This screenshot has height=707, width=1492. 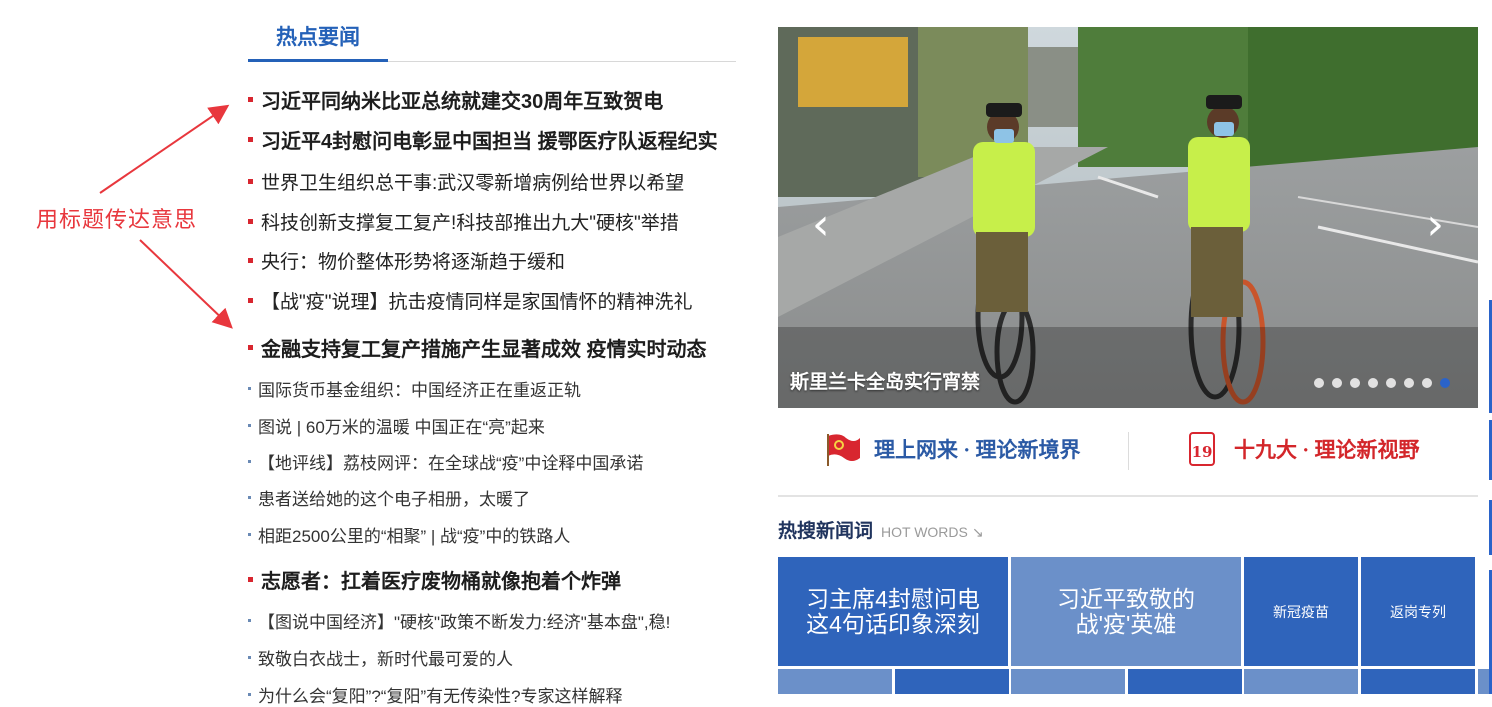 I want to click on headline-item: 科技创新支撑复工复产!科技部推出九大"硬核"举措, so click(x=463, y=221).